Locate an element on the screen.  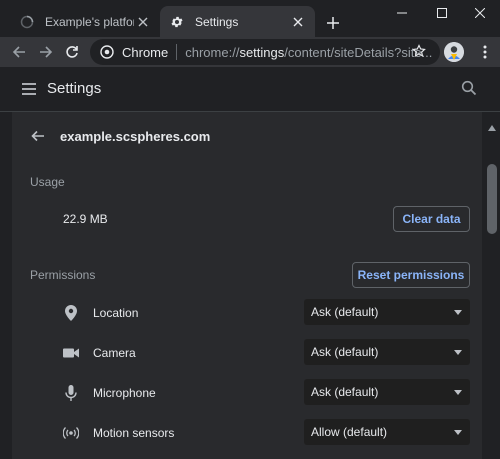
scrollbar-thumb is located at coordinates (492, 199).